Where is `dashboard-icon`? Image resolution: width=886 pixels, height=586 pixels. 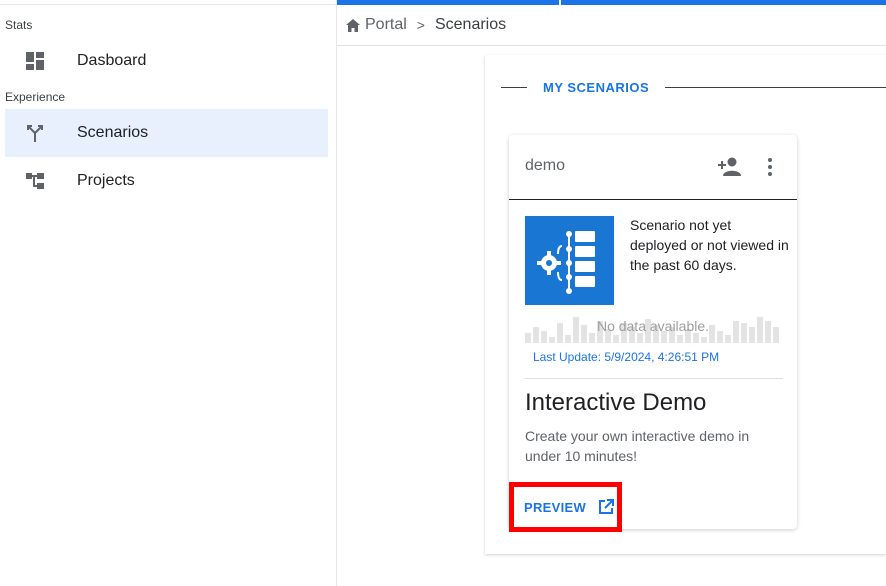
dashboard-icon is located at coordinates (35, 61).